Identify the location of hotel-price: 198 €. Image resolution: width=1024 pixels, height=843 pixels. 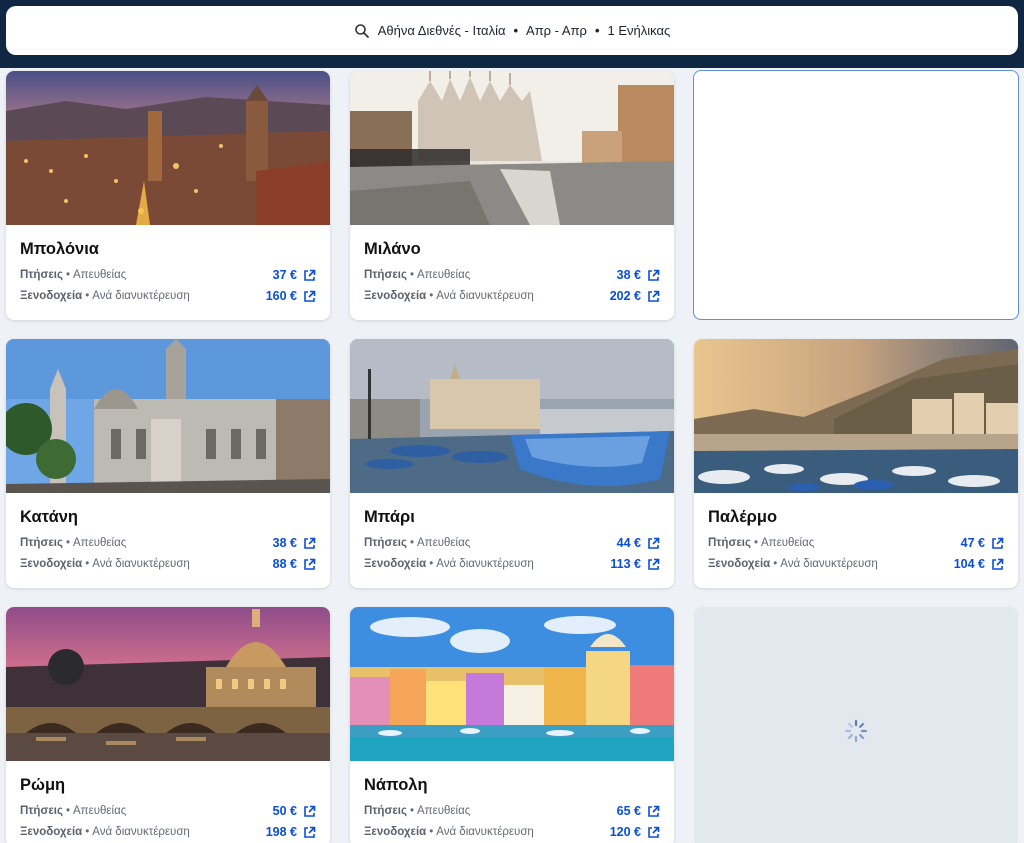
(281, 832).